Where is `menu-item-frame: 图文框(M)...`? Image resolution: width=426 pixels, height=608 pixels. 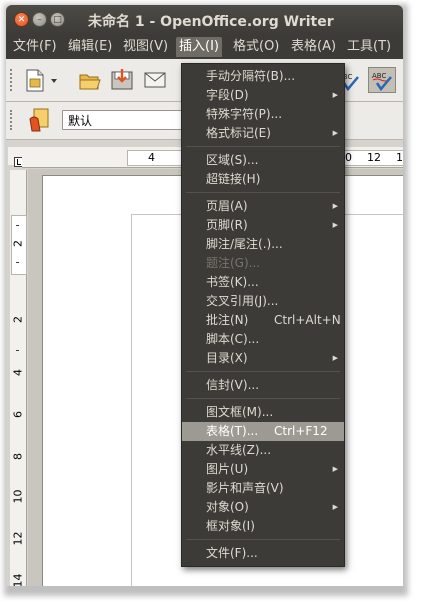
menu-item-frame: 图文框(M)... is located at coordinates (263, 412).